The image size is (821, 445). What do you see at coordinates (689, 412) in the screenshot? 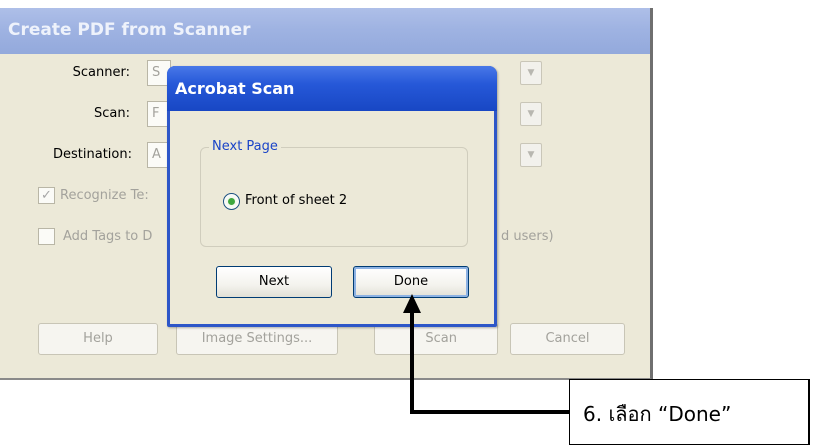
I see `instruction-callout: 6. เลือก “Done”` at bounding box center [689, 412].